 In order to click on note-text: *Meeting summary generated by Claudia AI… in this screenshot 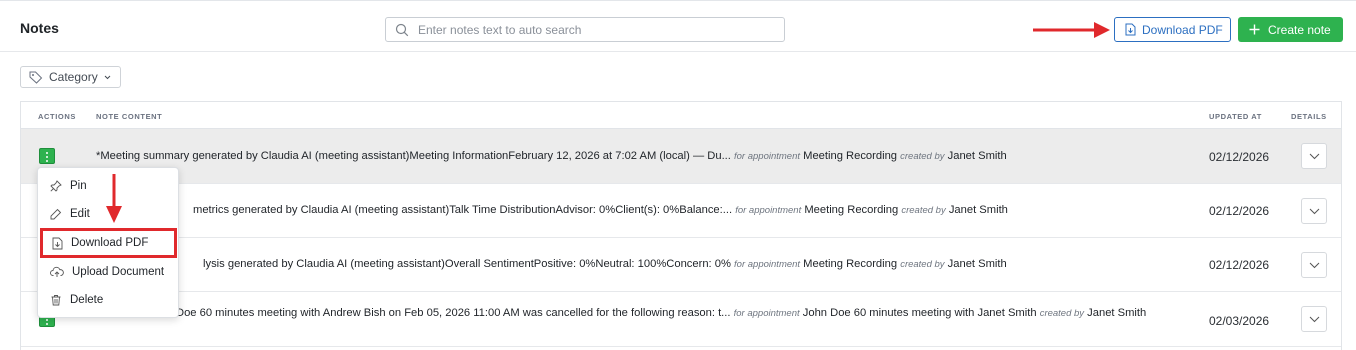, I will do `click(413, 156)`.